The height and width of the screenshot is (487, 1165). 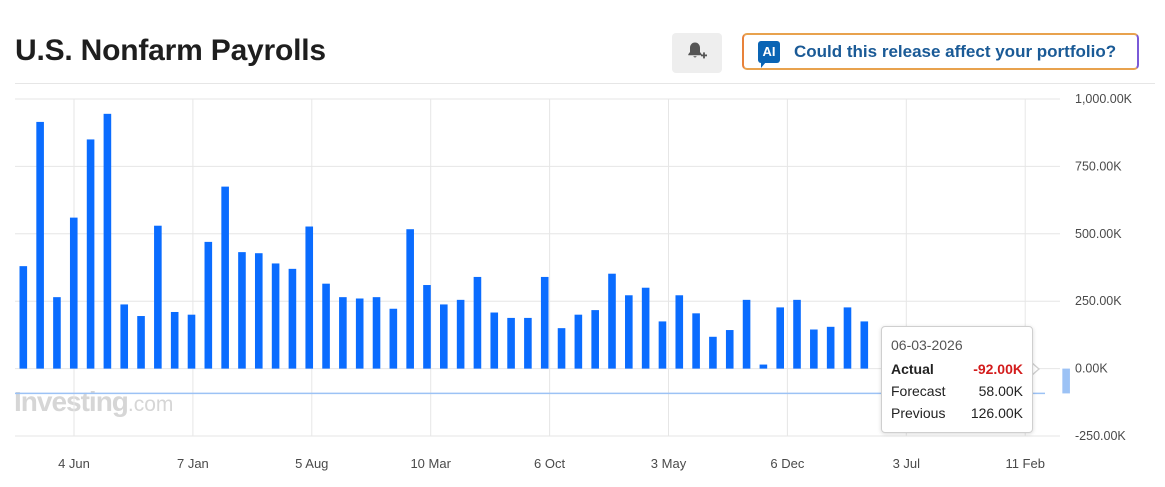 What do you see at coordinates (918, 391) in the screenshot?
I see `tooltip-forecast-label: Forecast` at bounding box center [918, 391].